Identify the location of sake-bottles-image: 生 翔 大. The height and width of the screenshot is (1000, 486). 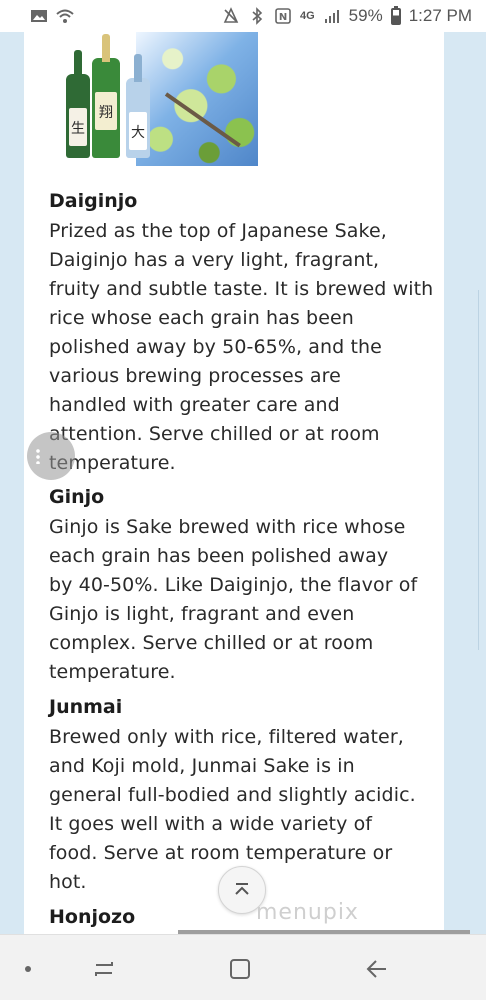
(157, 99).